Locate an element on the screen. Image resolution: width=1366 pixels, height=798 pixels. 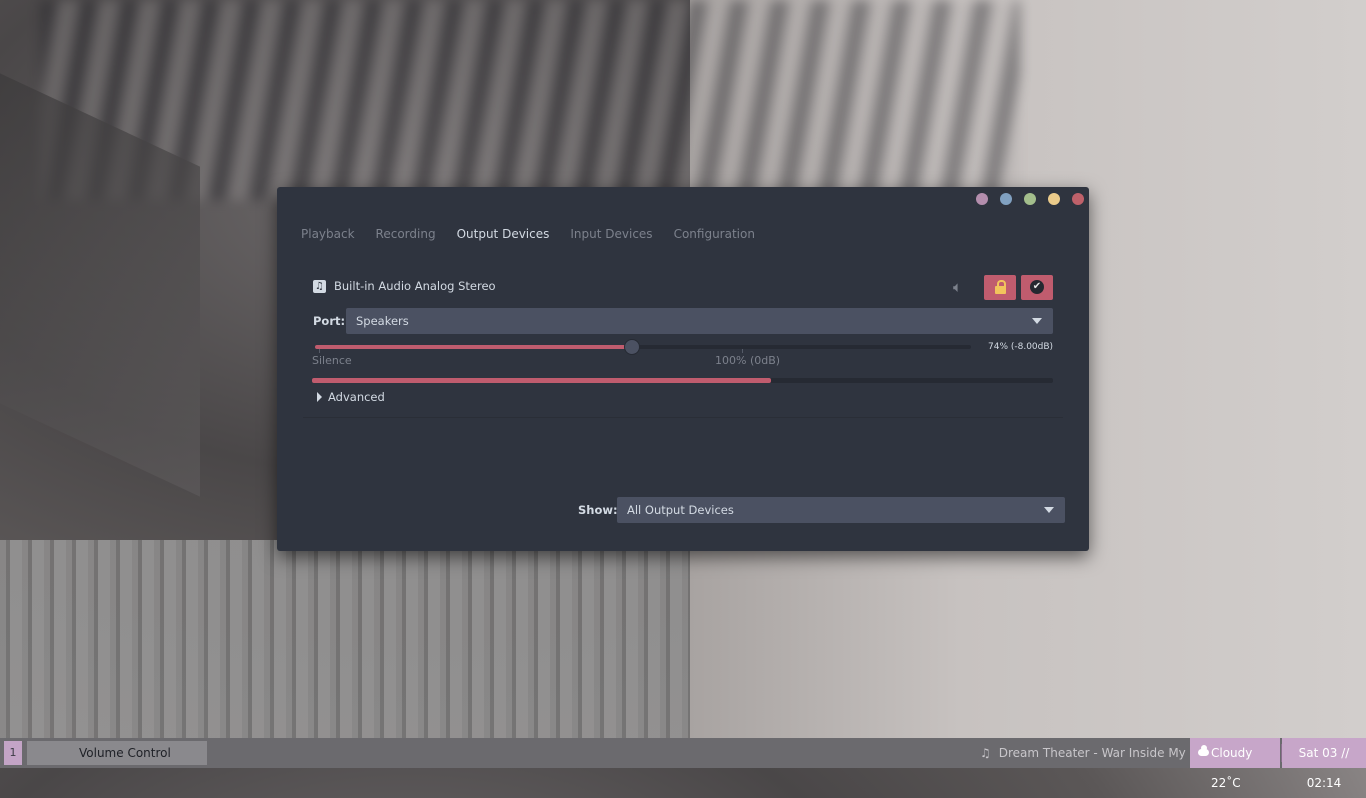
clock: Sat 03 // 02:14 is located at coordinates (1324, 764).